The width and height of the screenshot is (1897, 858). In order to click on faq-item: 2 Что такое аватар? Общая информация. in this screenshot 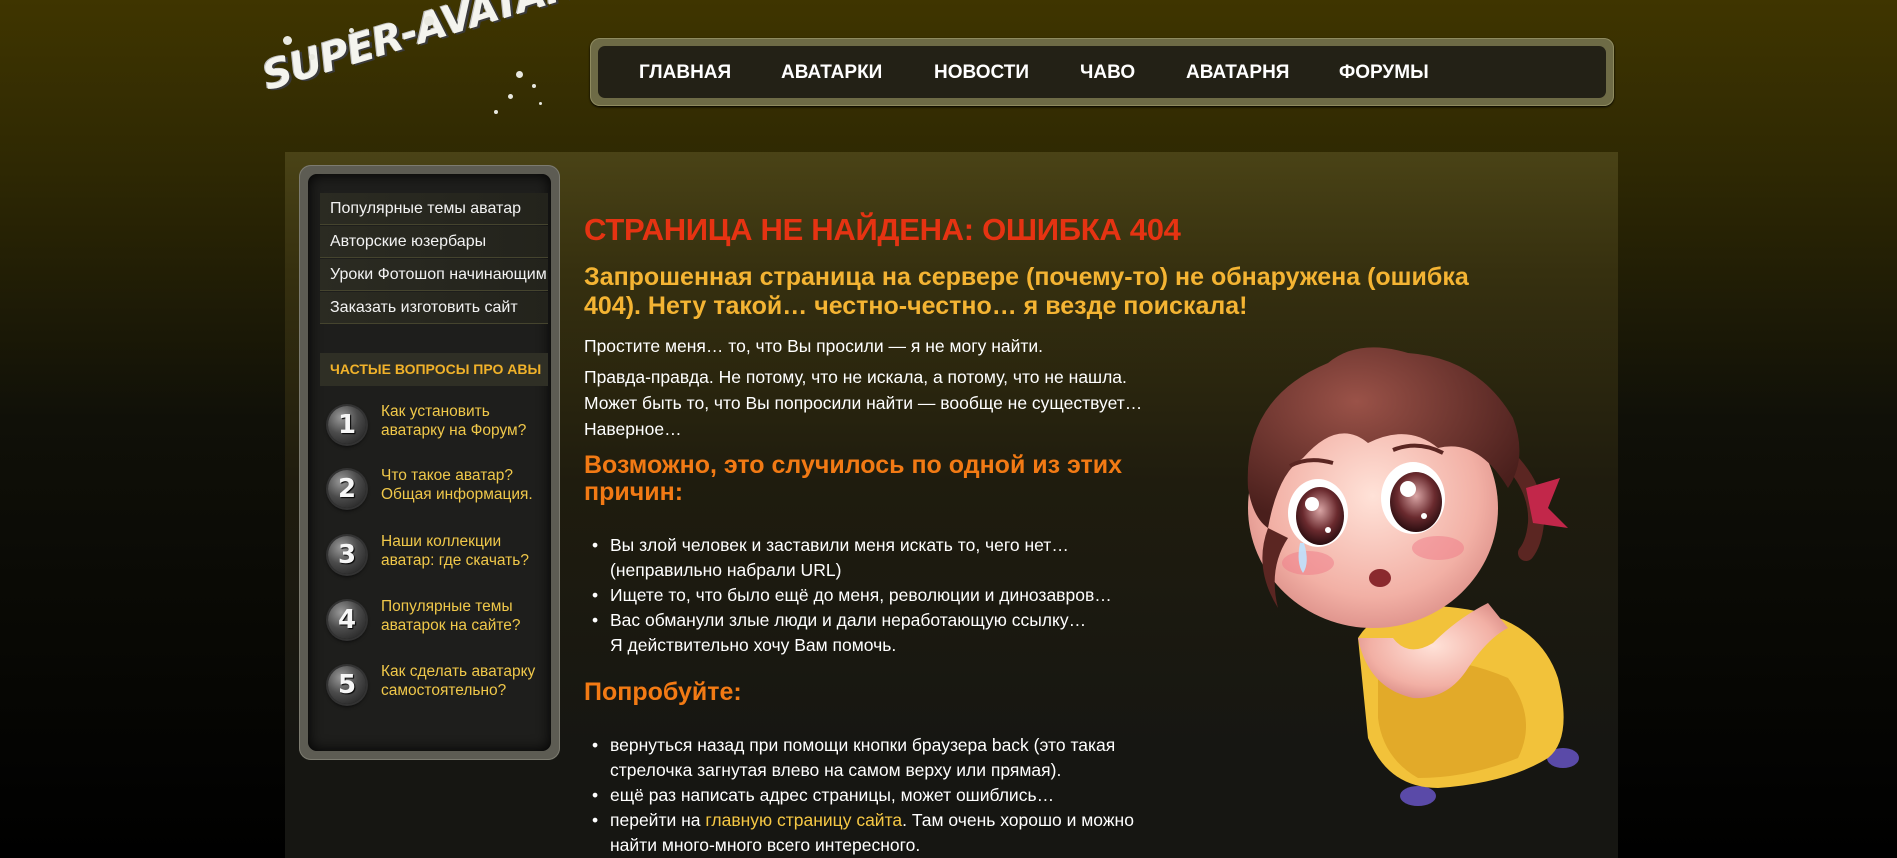, I will do `click(443, 492)`.